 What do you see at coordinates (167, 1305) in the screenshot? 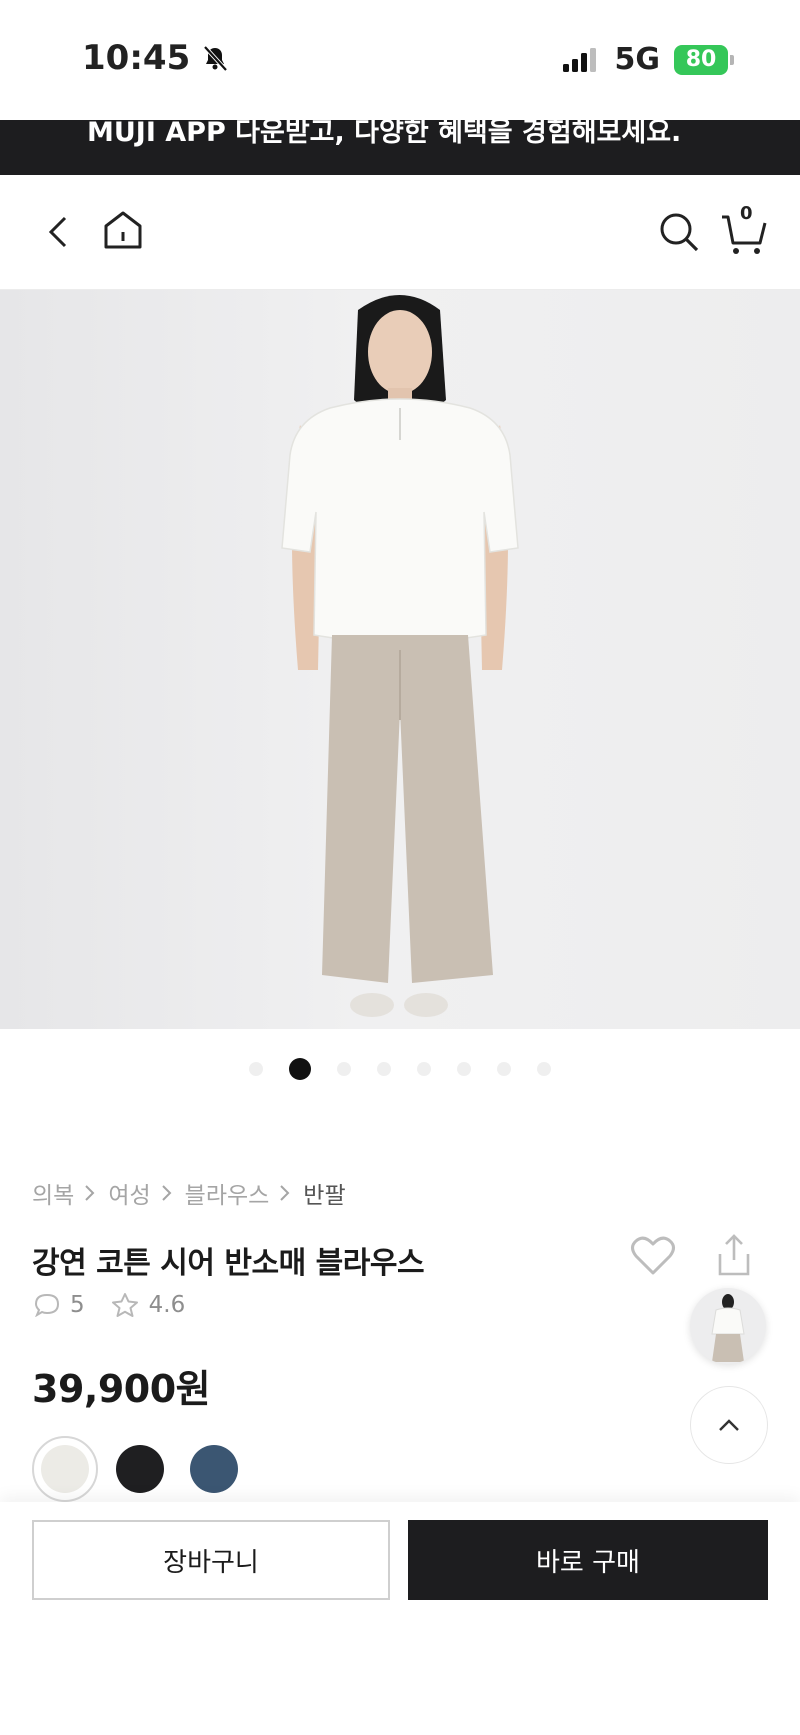
I see `rating-value: 4.6` at bounding box center [167, 1305].